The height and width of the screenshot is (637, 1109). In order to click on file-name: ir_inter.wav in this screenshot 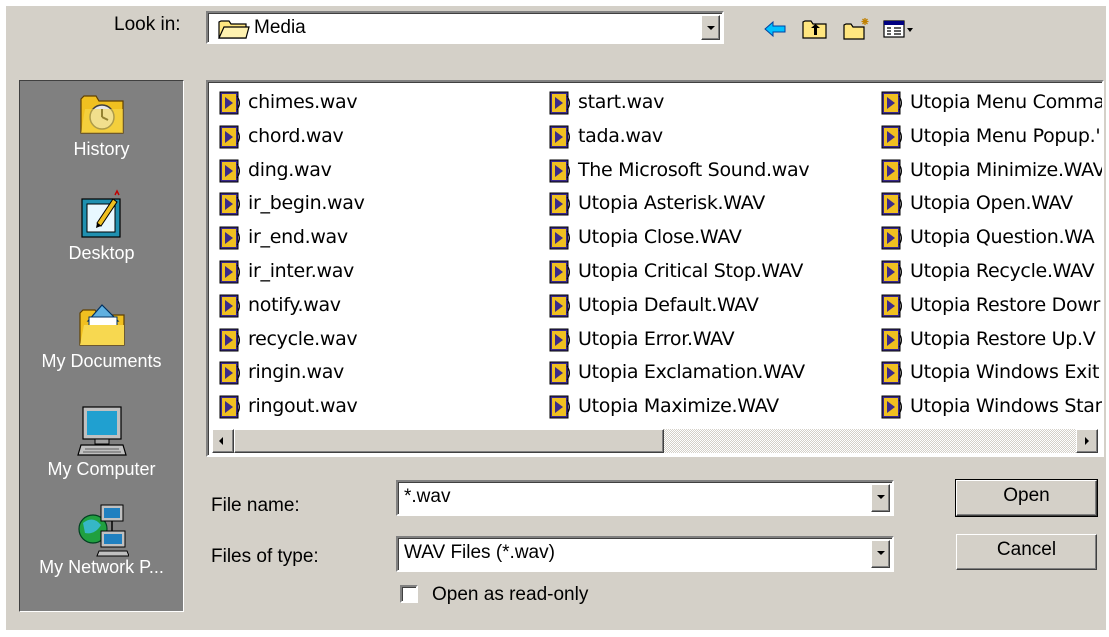, I will do `click(301, 270)`.